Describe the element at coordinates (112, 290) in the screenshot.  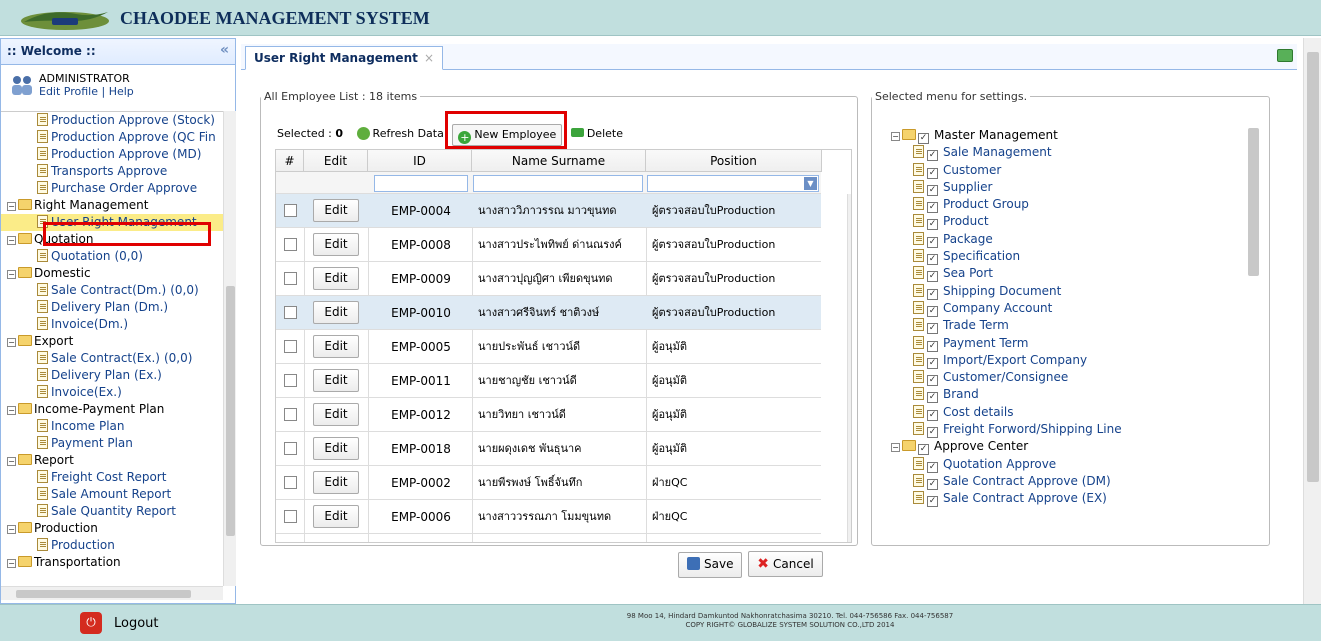
I see `tree-item: Sale Contract(Dm.) (0,0)` at that location.